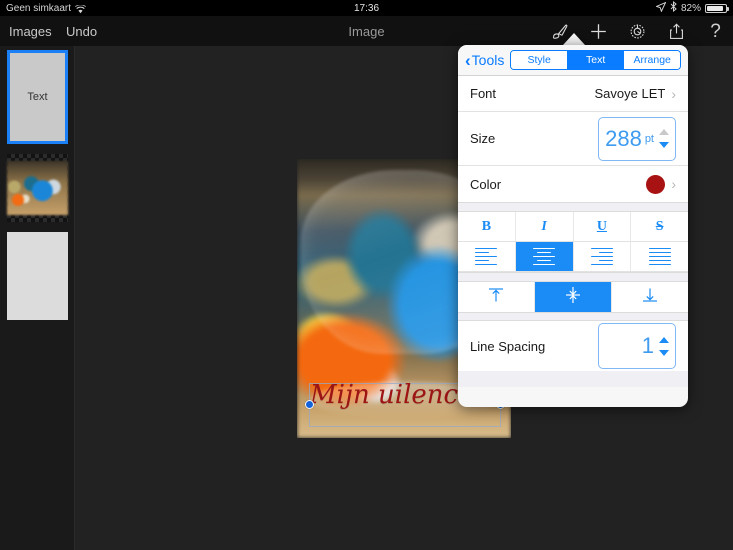 This screenshot has height=550, width=733. Describe the element at coordinates (630, 93) in the screenshot. I see `font-value: Savoye LET` at that location.